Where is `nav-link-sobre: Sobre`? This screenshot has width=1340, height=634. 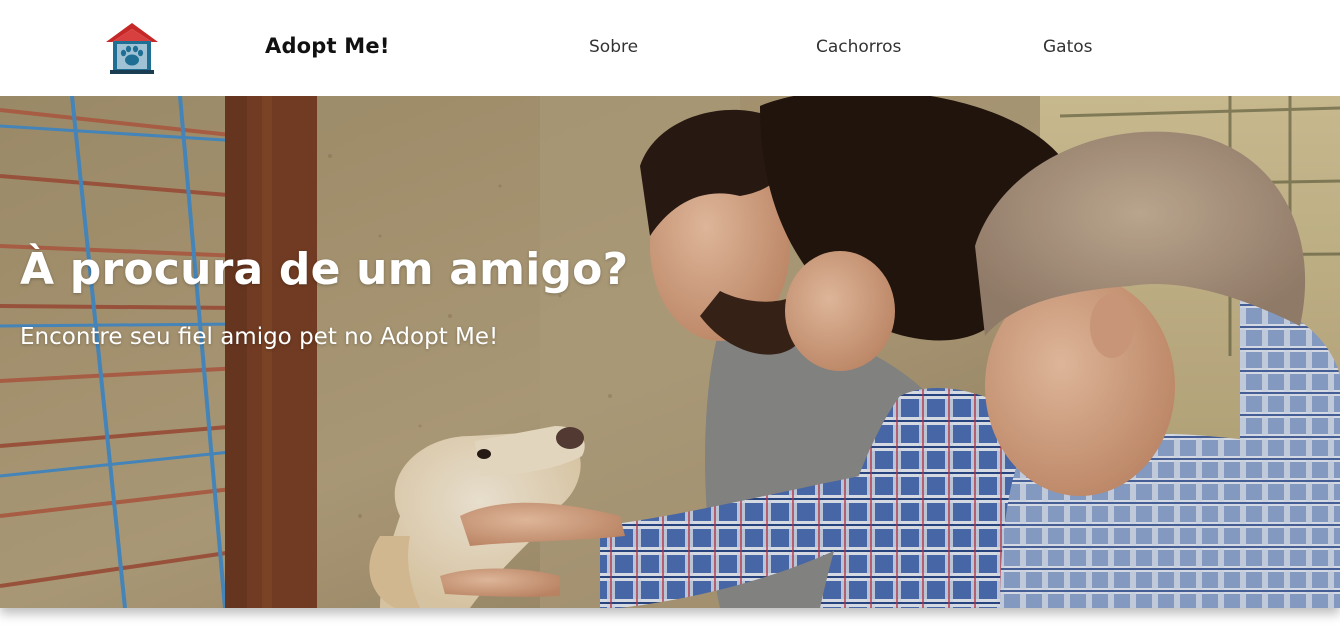 nav-link-sobre: Sobre is located at coordinates (613, 47).